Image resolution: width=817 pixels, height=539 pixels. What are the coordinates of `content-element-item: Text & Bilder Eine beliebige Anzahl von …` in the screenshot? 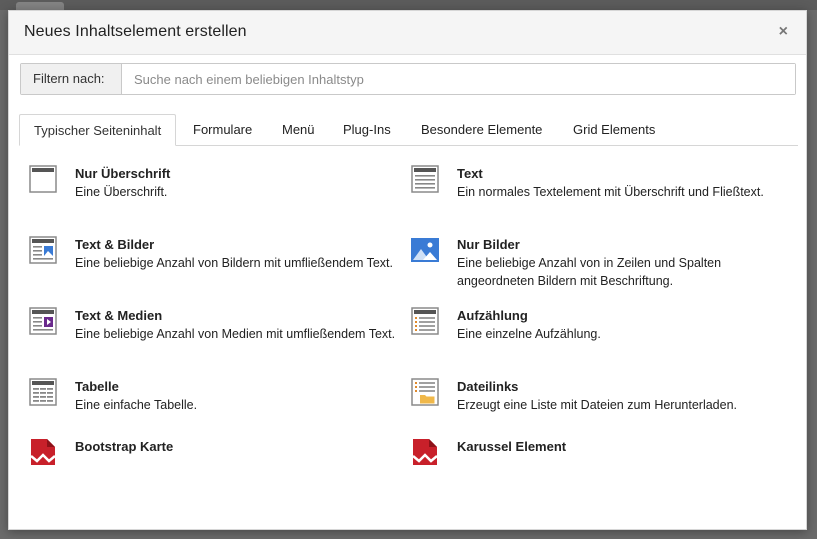 It's located at (217, 254).